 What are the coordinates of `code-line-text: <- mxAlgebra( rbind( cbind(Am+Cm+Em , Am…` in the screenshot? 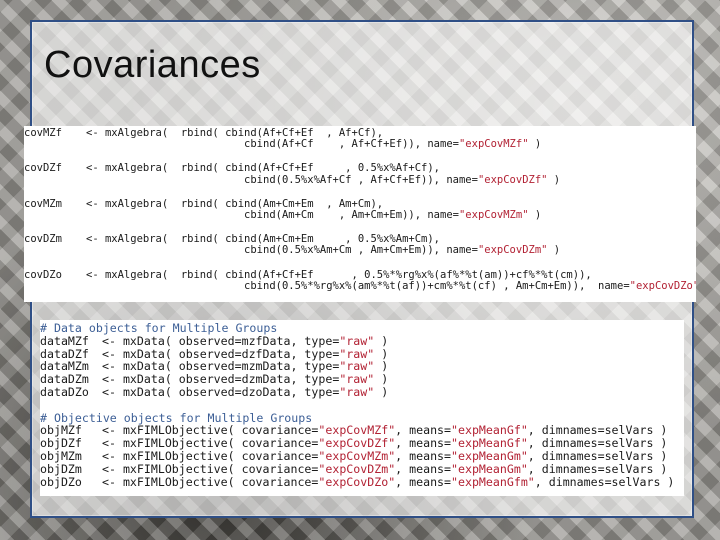 It's located at (235, 203).